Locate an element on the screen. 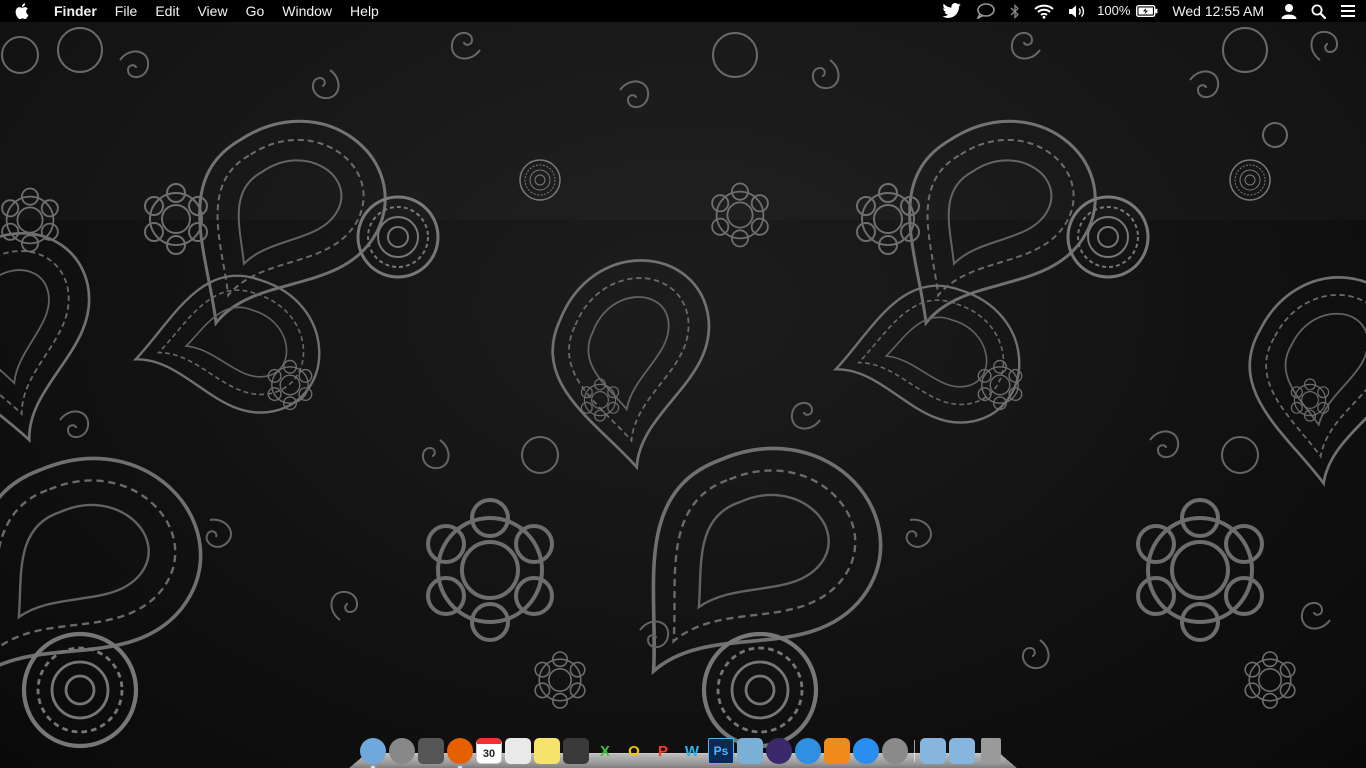  dock-icon-label: P is located at coordinates (662, 751).